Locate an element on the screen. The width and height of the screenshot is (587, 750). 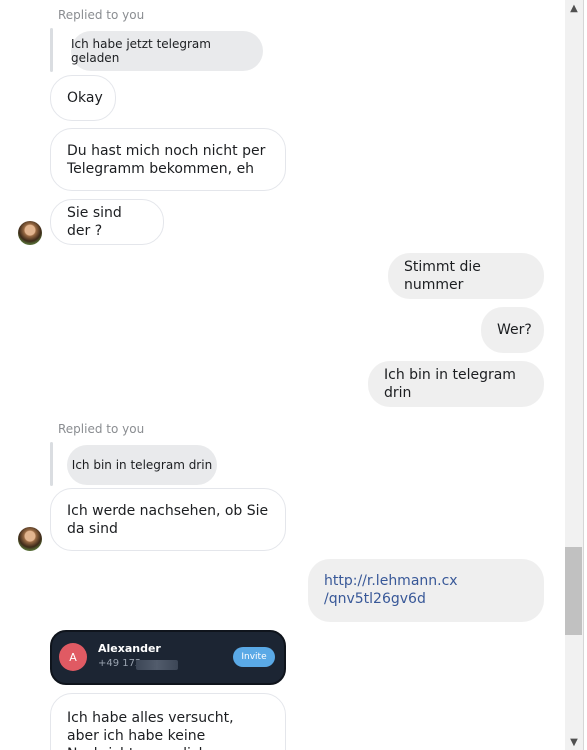
scrollbar-thumb is located at coordinates (573, 591).